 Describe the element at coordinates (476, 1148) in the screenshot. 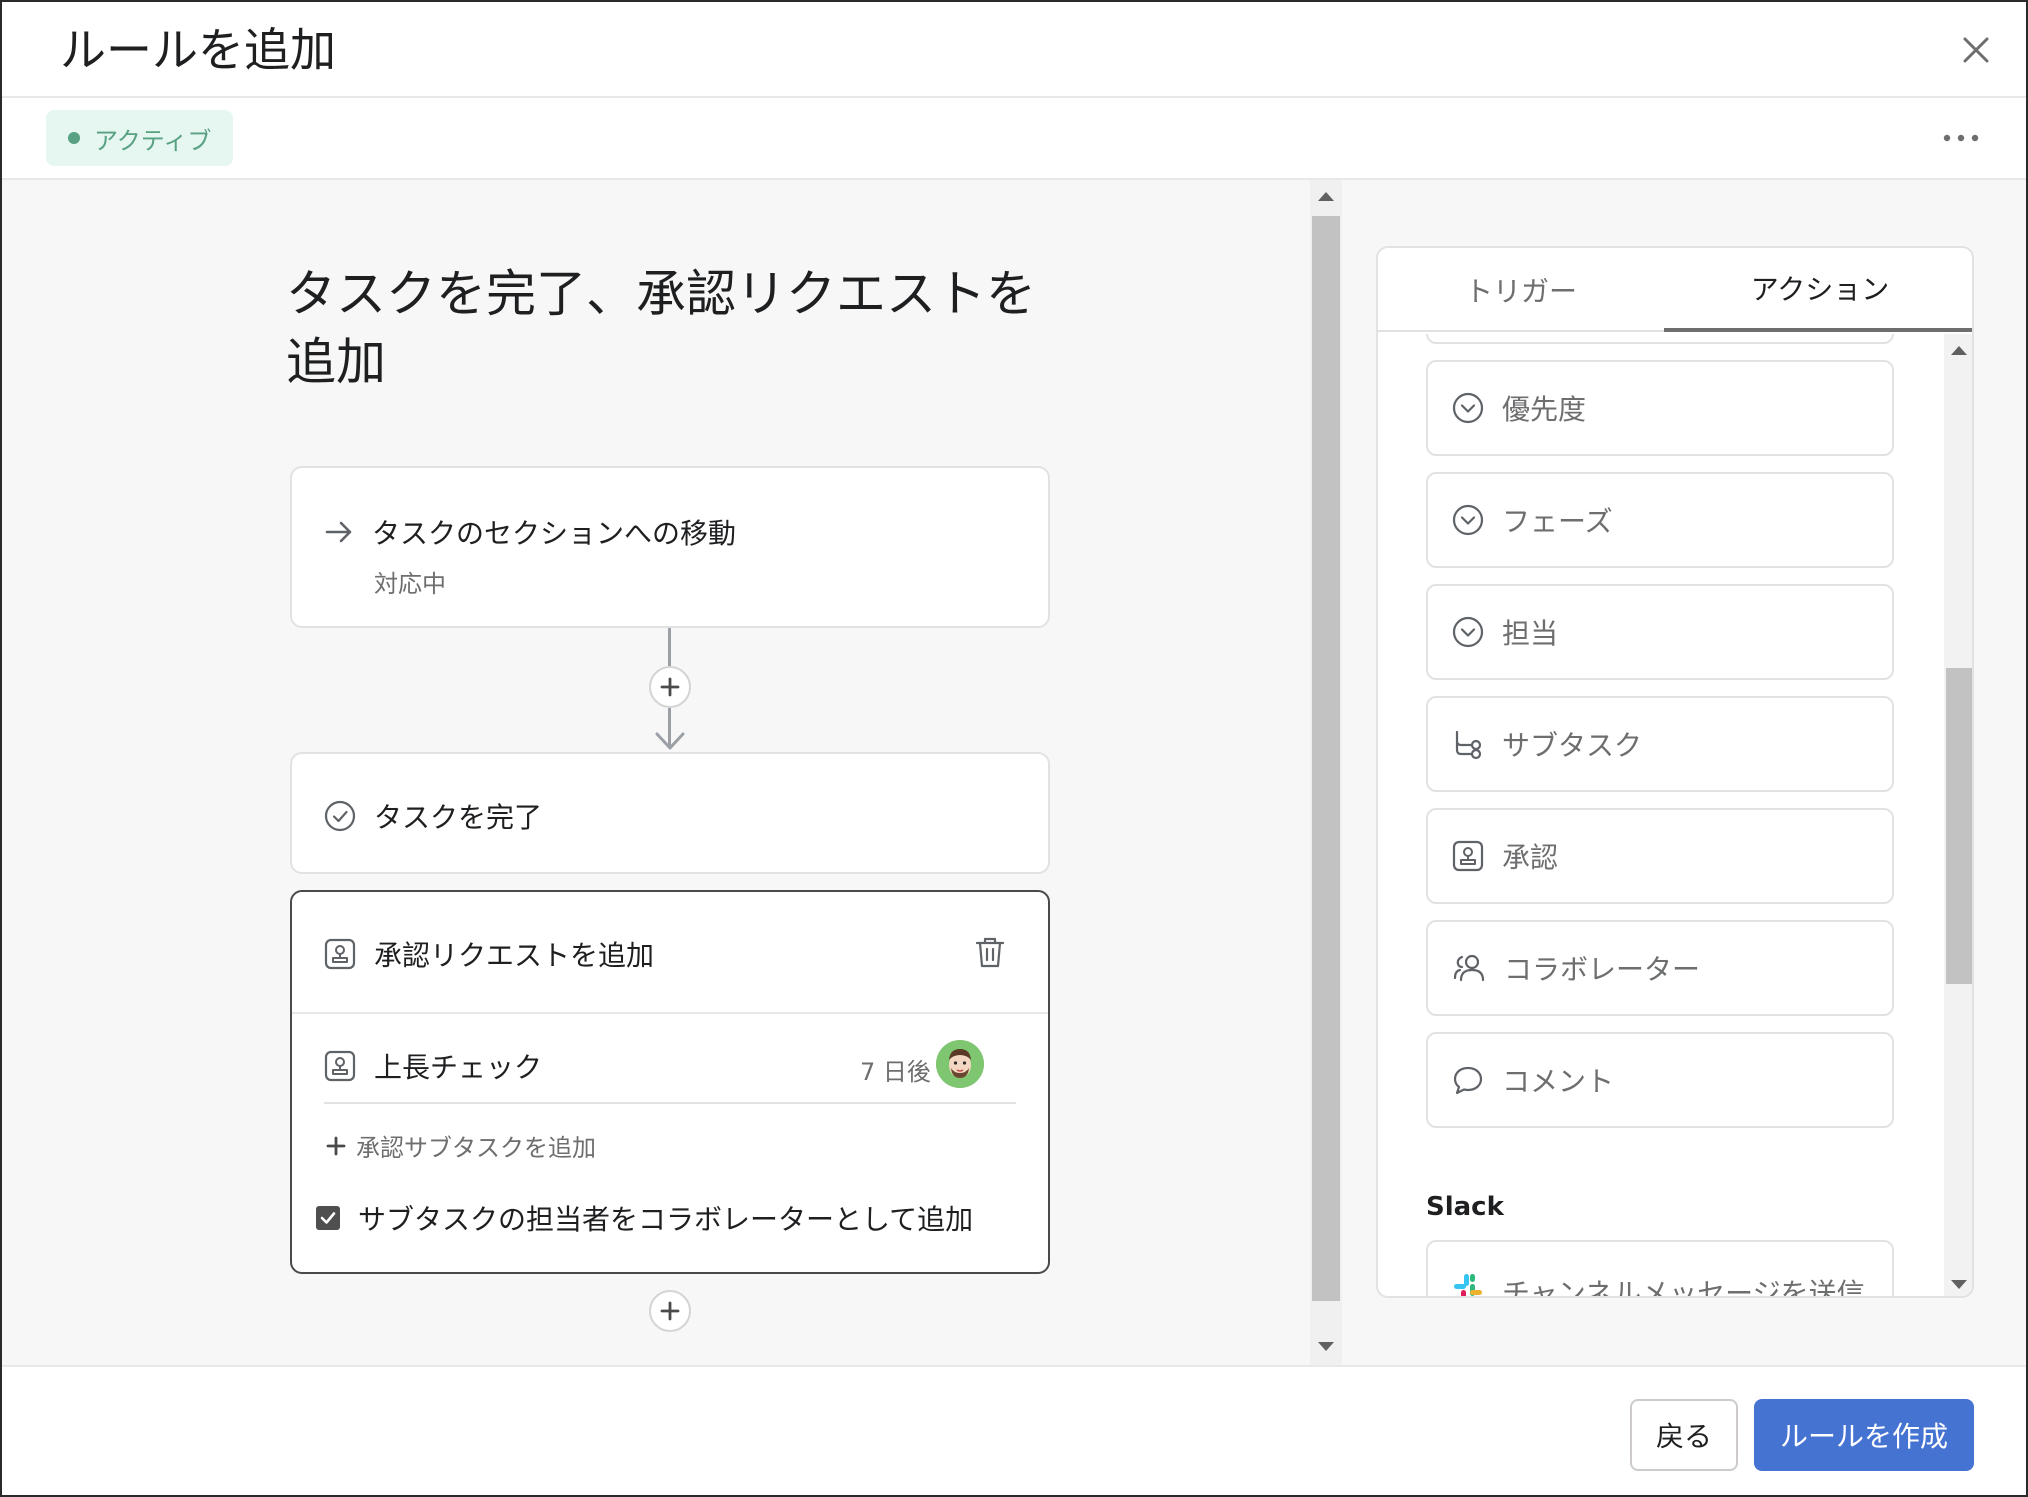

I see `add-subtask-label: 承認サブタスクを追加` at that location.